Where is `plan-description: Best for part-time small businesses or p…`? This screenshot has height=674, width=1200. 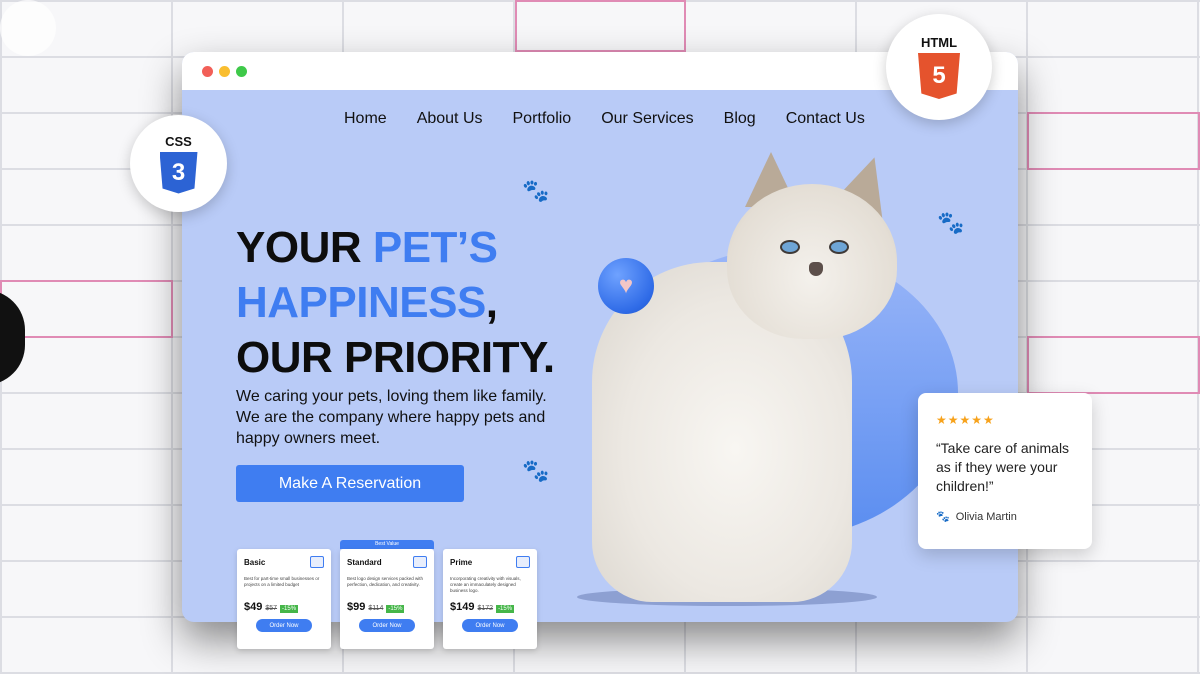 plan-description: Best for part-time small businesses or p… is located at coordinates (282, 581).